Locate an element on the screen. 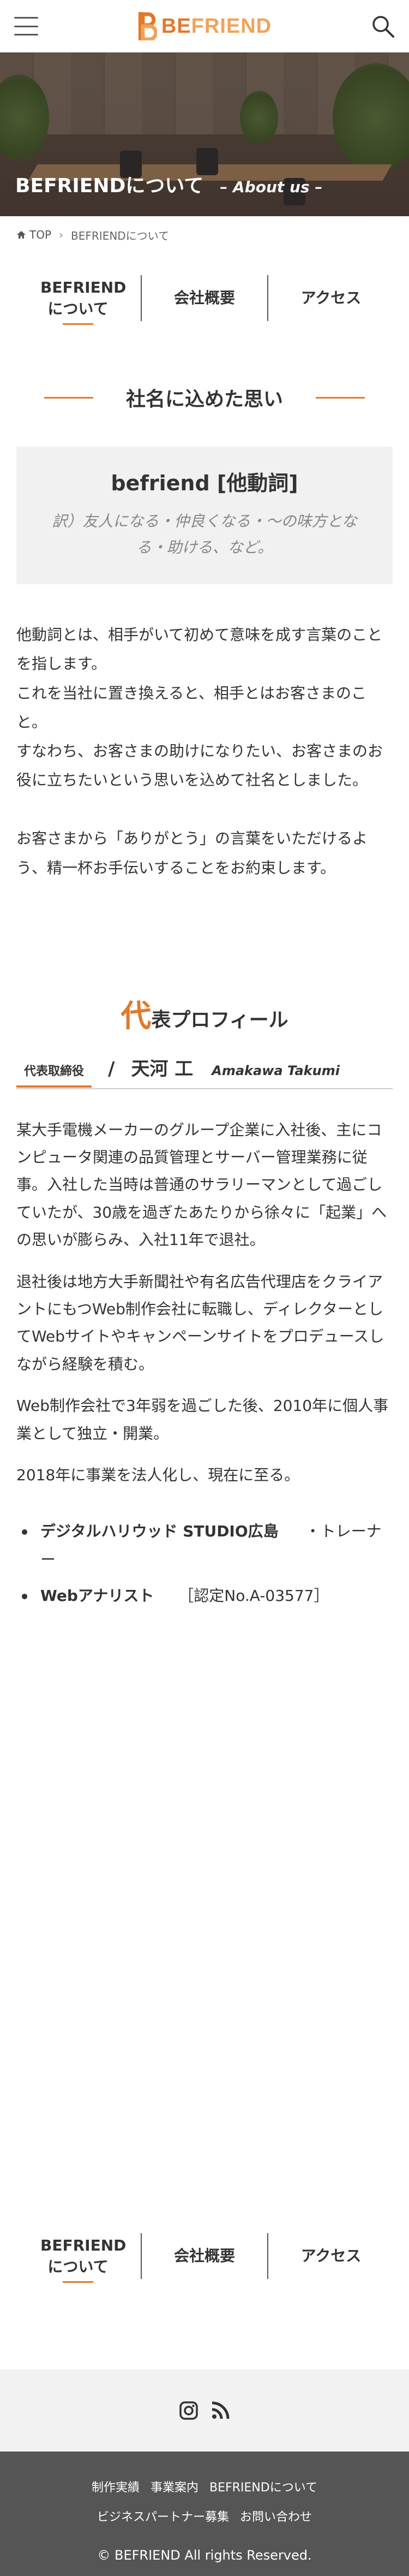  site-logo: BEFRIEND is located at coordinates (204, 26).